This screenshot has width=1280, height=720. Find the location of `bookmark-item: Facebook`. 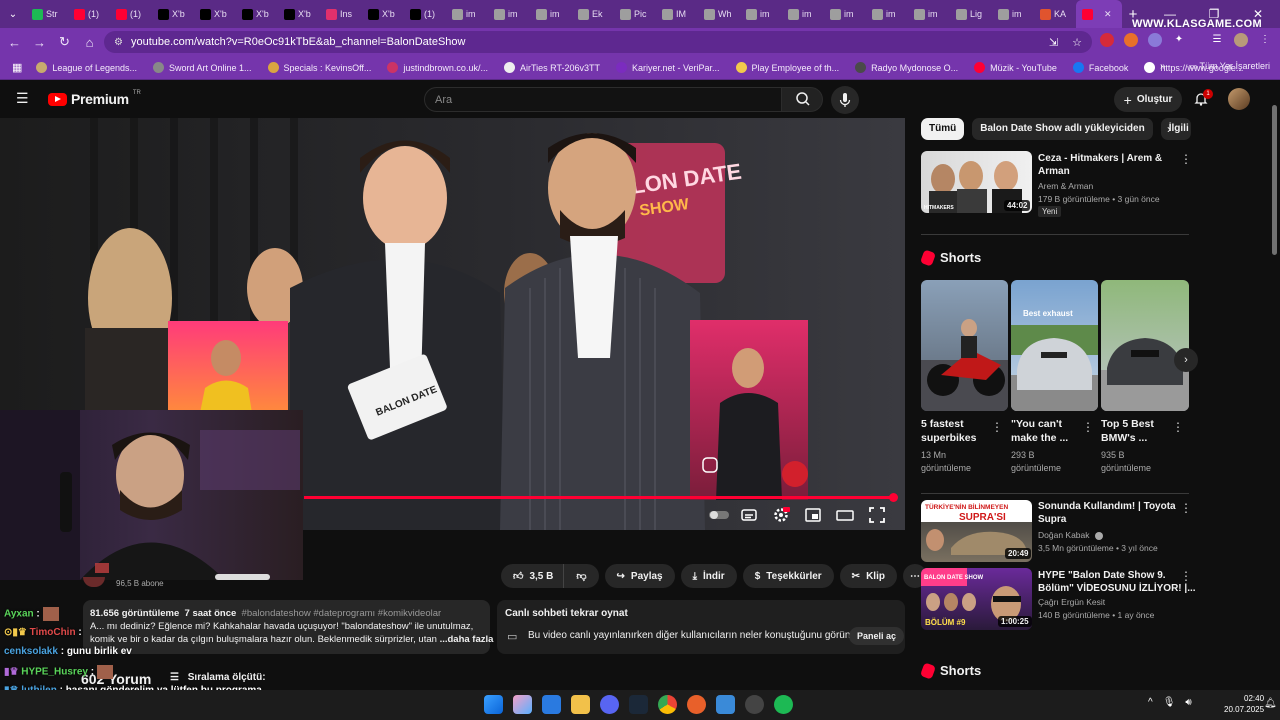

bookmark-item: Facebook is located at coordinates (1100, 67).